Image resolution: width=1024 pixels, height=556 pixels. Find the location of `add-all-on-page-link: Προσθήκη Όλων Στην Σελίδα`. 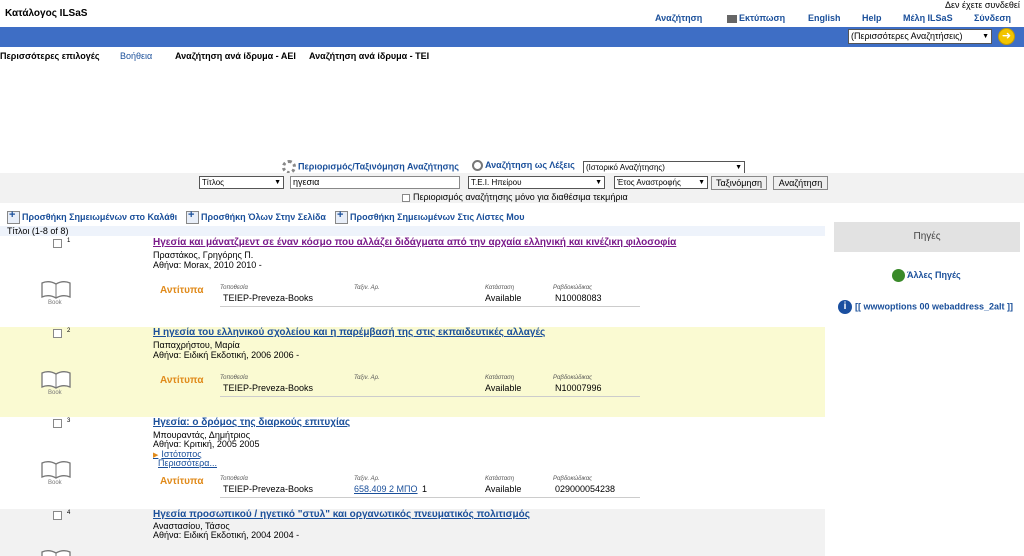

add-all-on-page-link: Προσθήκη Όλων Στην Σελίδα is located at coordinates (256, 216).